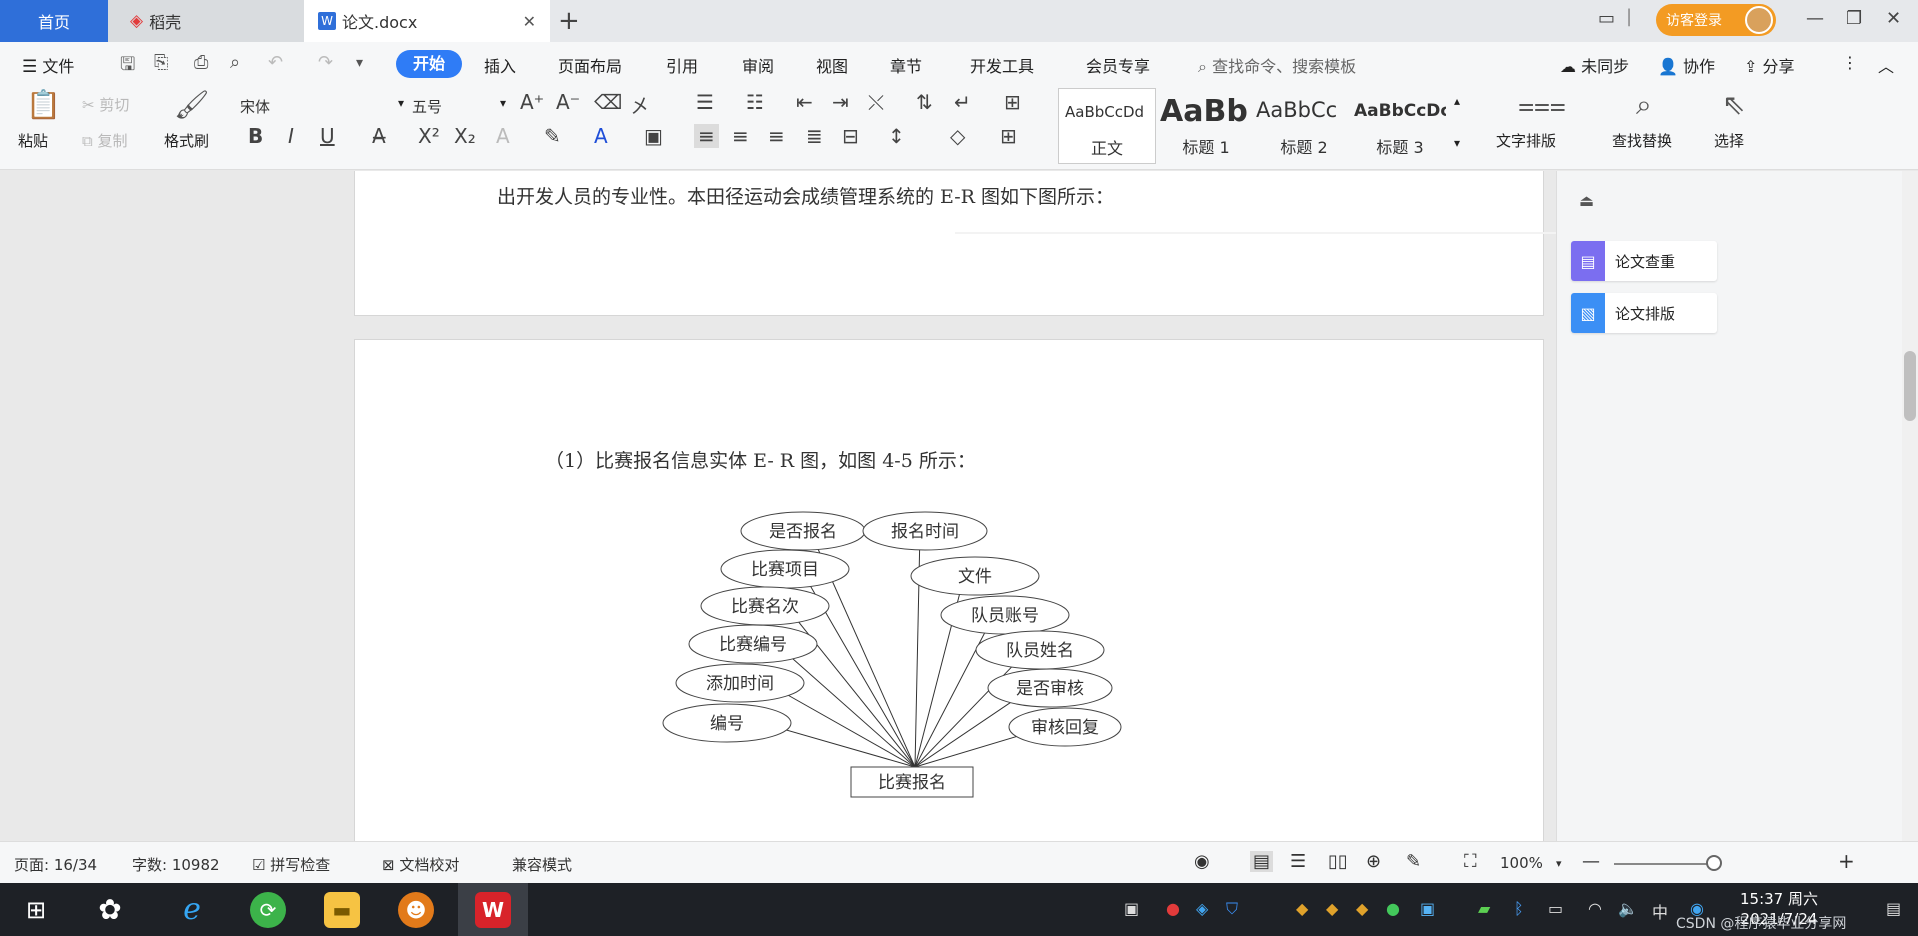 Image resolution: width=1918 pixels, height=936 pixels. What do you see at coordinates (206, 21) in the screenshot?
I see `tab-daoke: ◈ 稻壳` at bounding box center [206, 21].